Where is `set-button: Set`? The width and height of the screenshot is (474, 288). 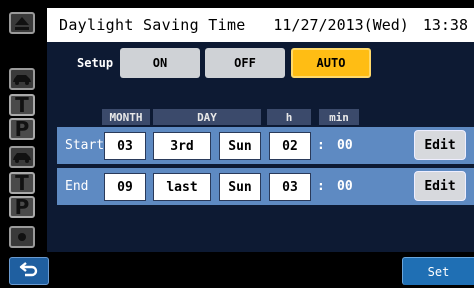
set-button: Set is located at coordinates (438, 271).